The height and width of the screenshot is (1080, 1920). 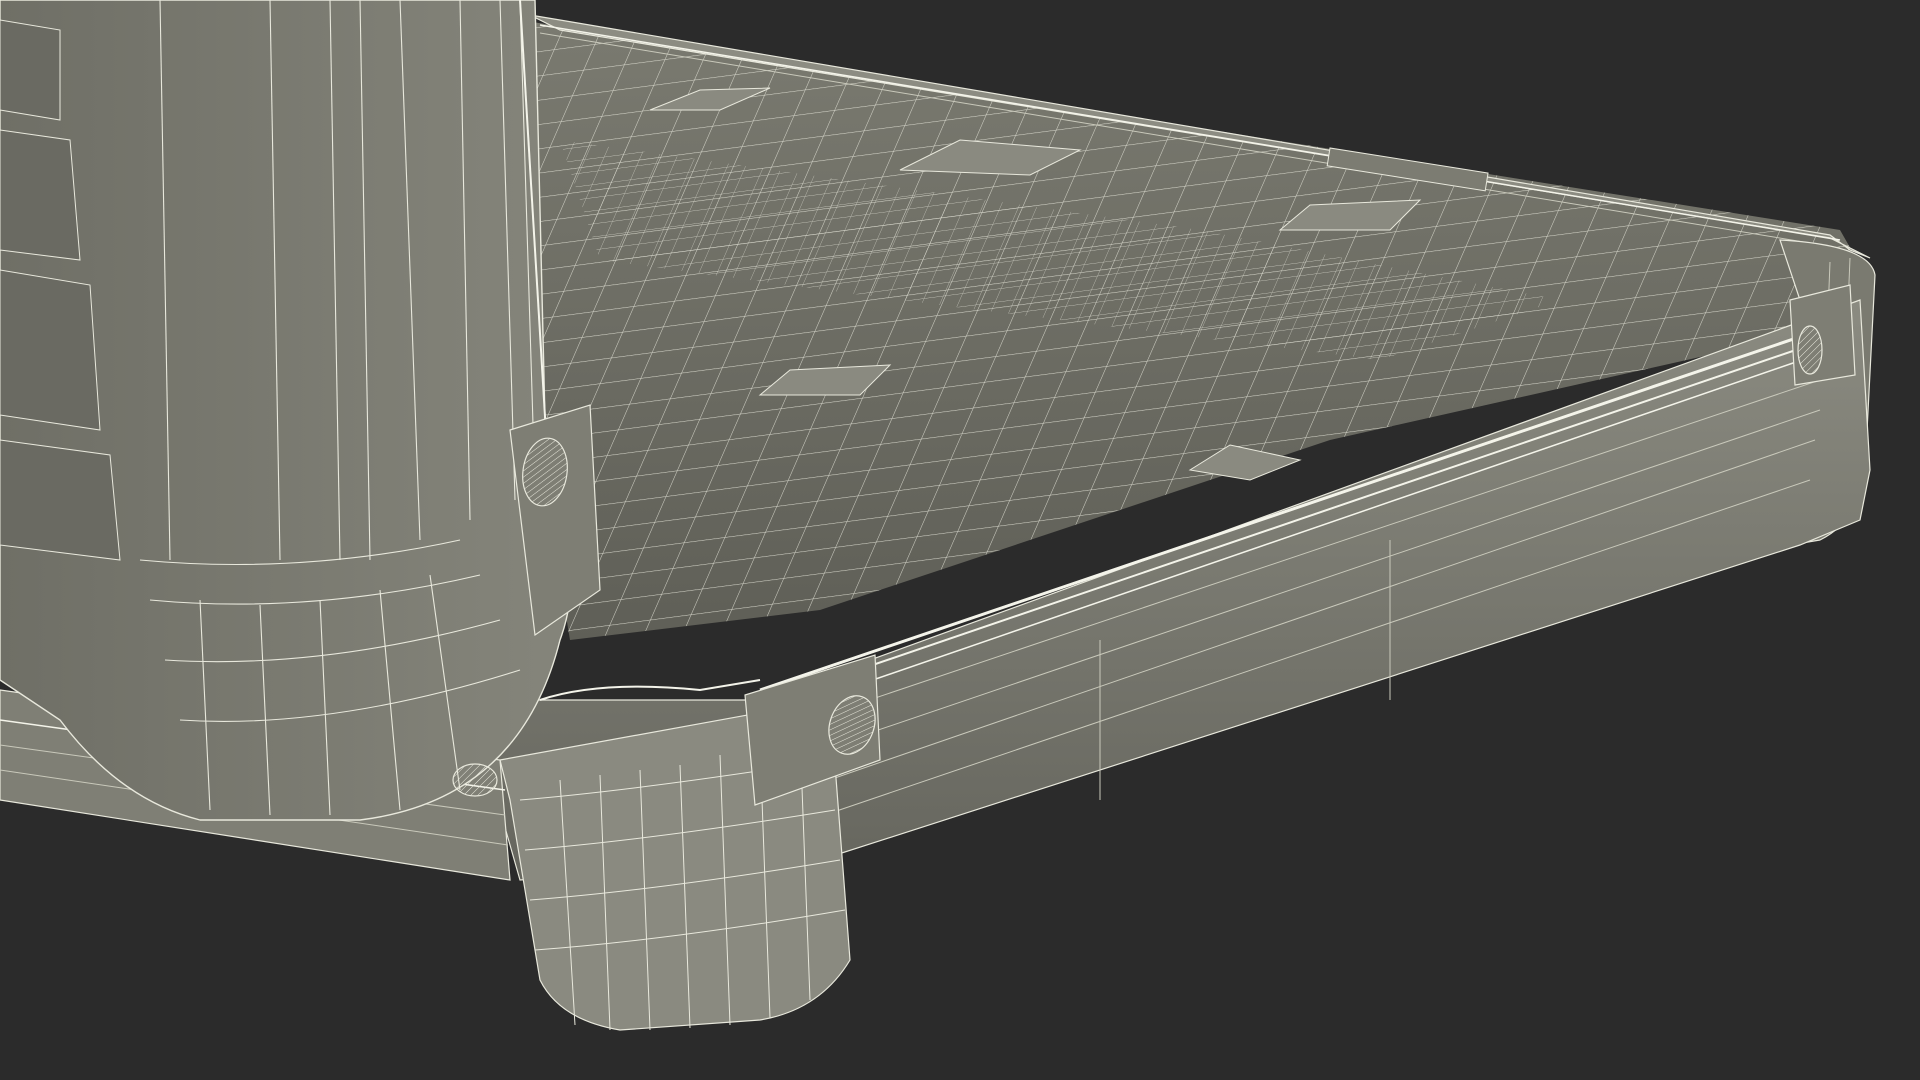 What do you see at coordinates (475, 780) in the screenshot?
I see `hinge-under-lid` at bounding box center [475, 780].